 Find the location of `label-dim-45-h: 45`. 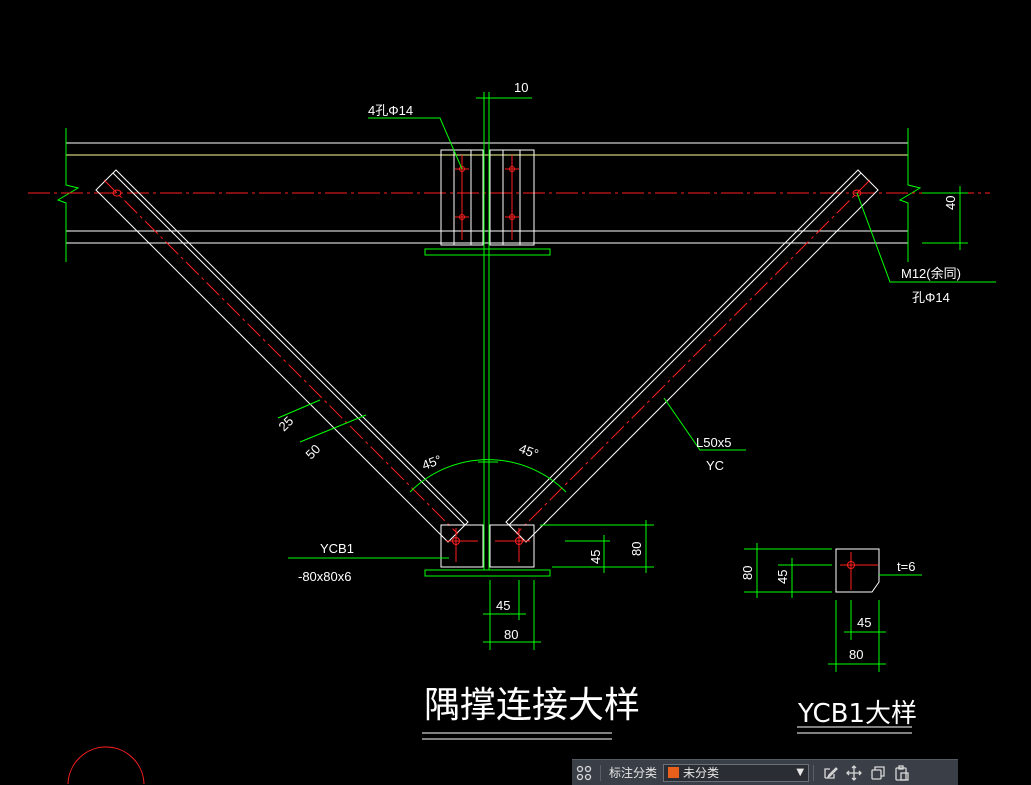

label-dim-45-h: 45 is located at coordinates (503, 605).